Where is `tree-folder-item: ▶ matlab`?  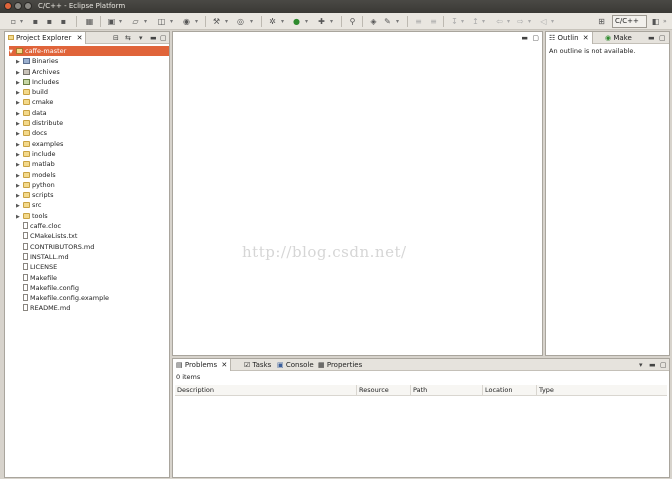
tree-folder-item: ▶ matlab is located at coordinates (89, 164).